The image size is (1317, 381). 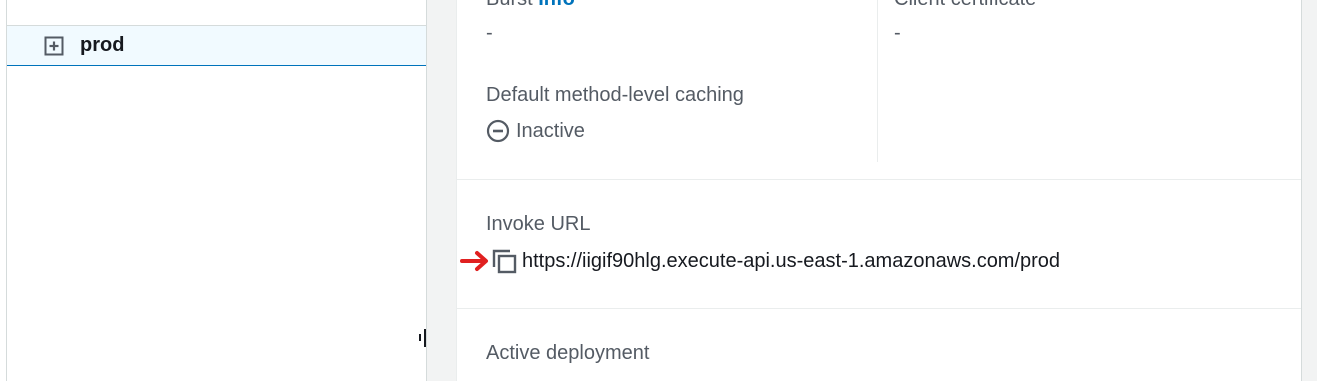 I want to click on tree-node-label: prod, so click(x=102, y=45).